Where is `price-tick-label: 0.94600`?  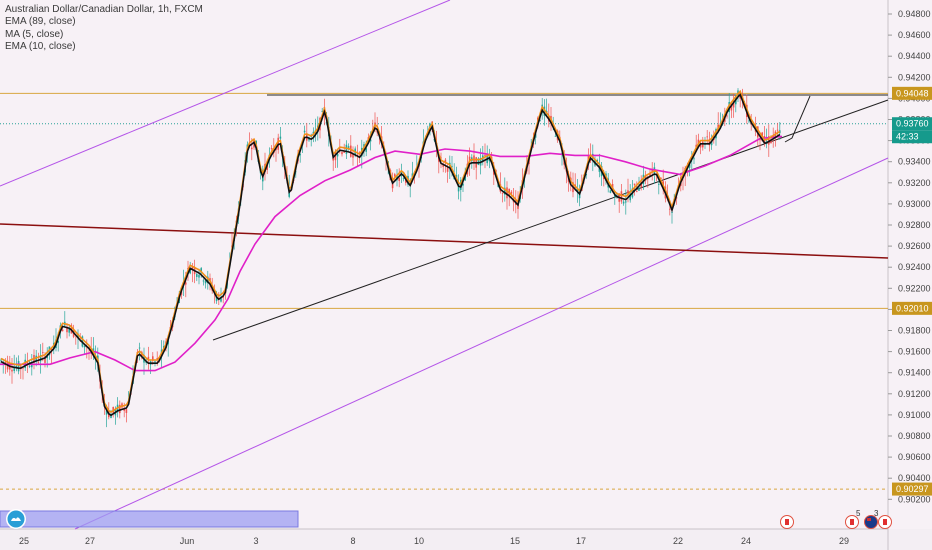 price-tick-label: 0.94600 is located at coordinates (914, 35).